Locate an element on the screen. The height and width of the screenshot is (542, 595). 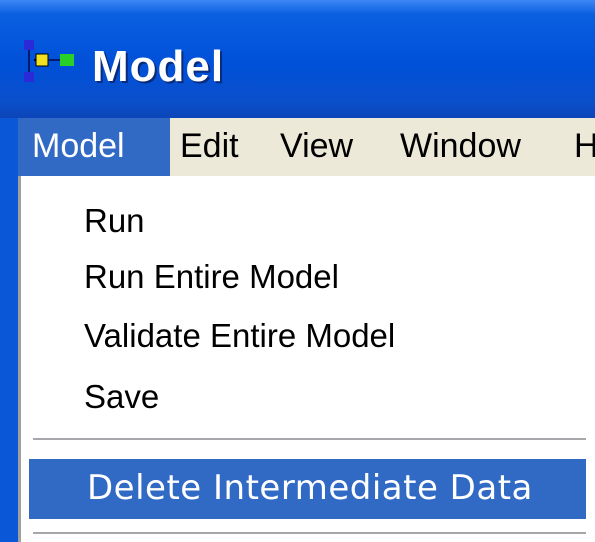
menu-item-delete-intermediate-data: Delete Intermediate Data is located at coordinates (307, 489).